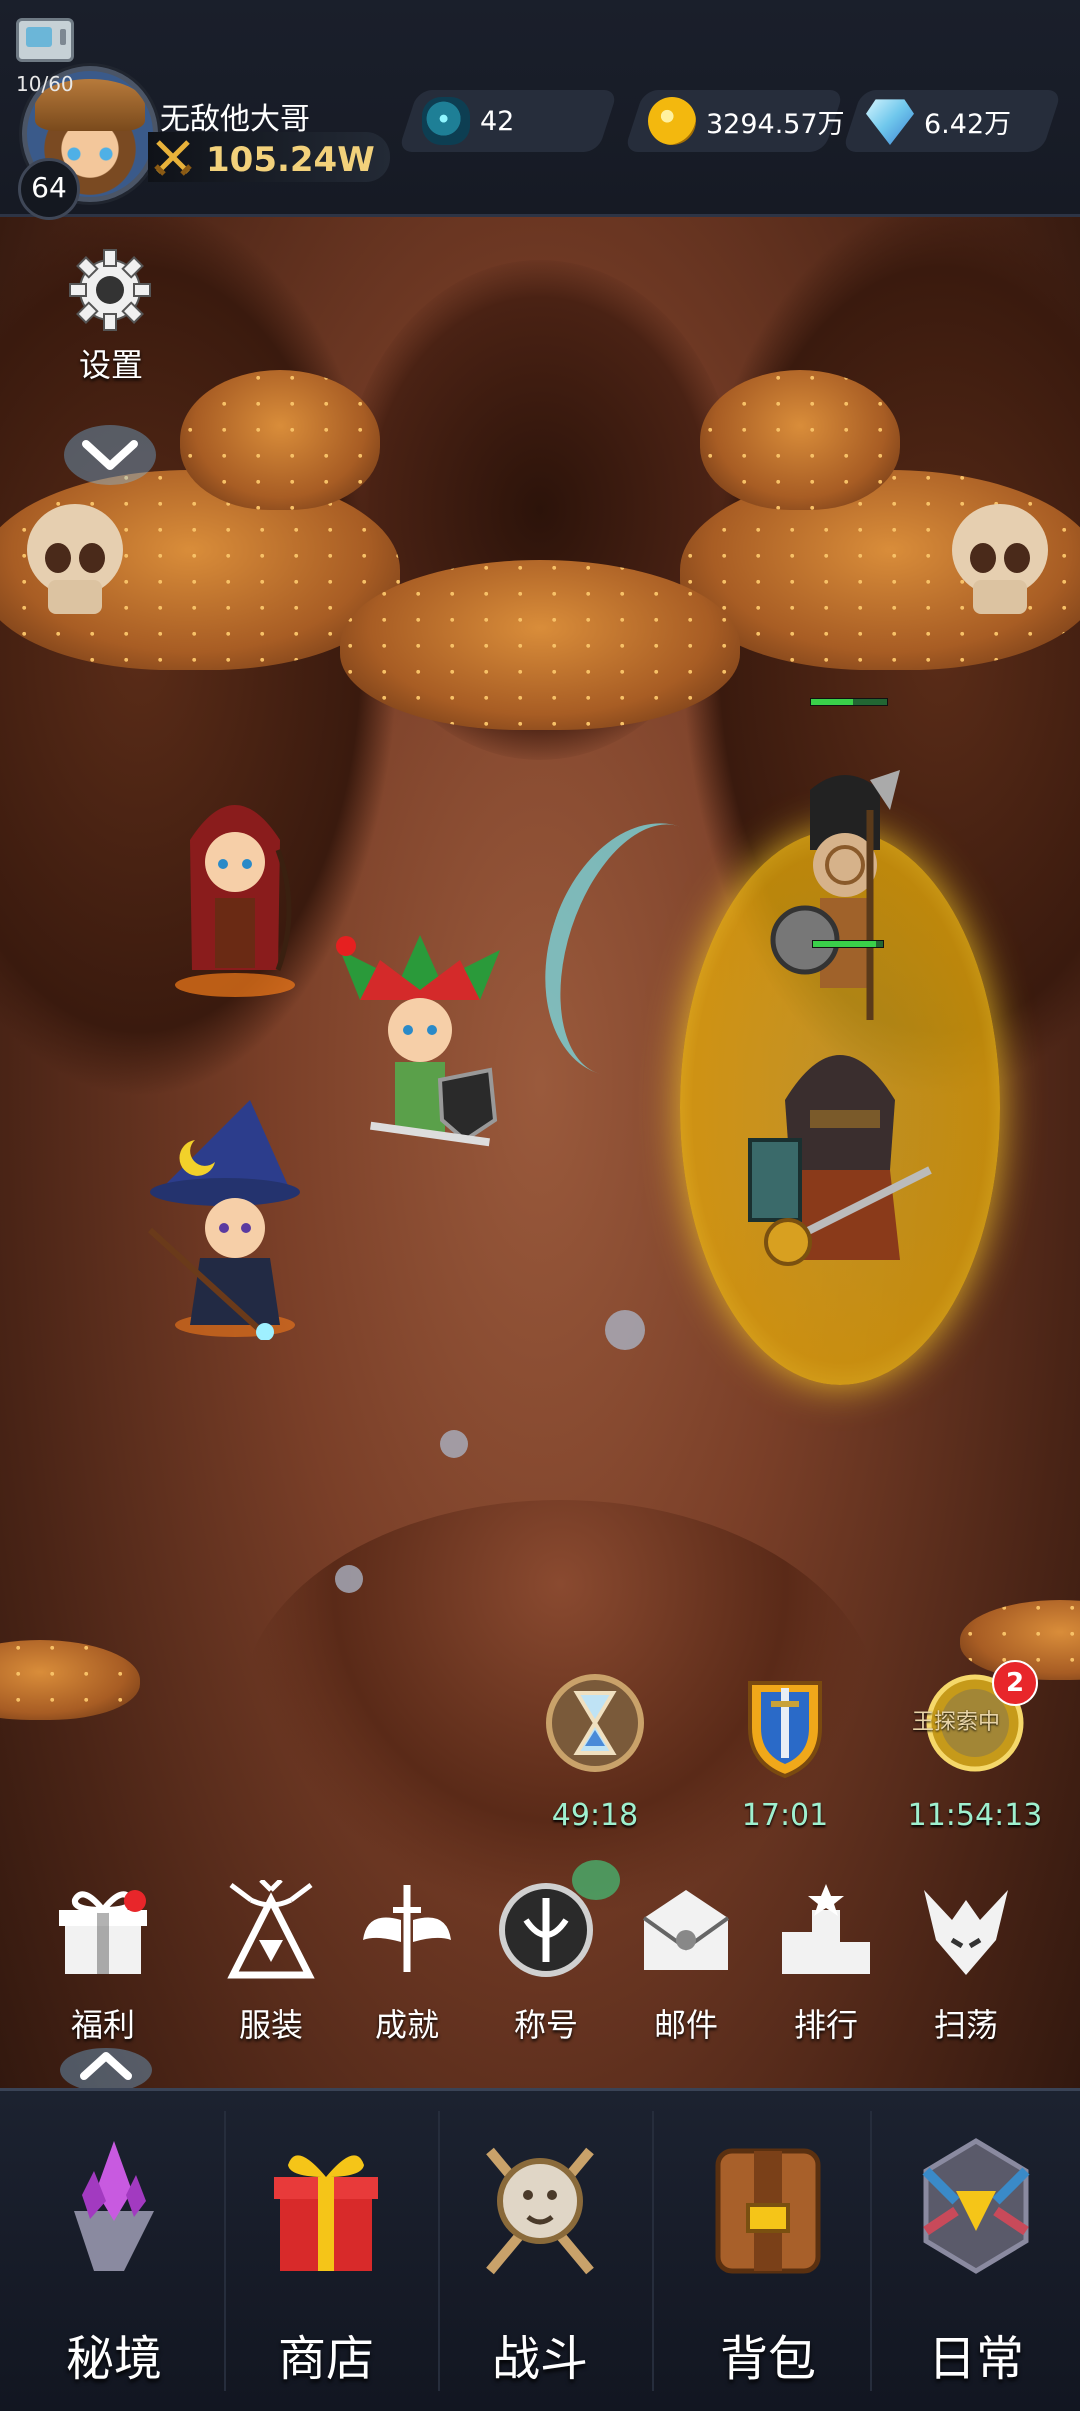 This screenshot has width=1080, height=2411. Describe the element at coordinates (271, 1929) in the screenshot. I see `deer-emblem-icon` at that location.